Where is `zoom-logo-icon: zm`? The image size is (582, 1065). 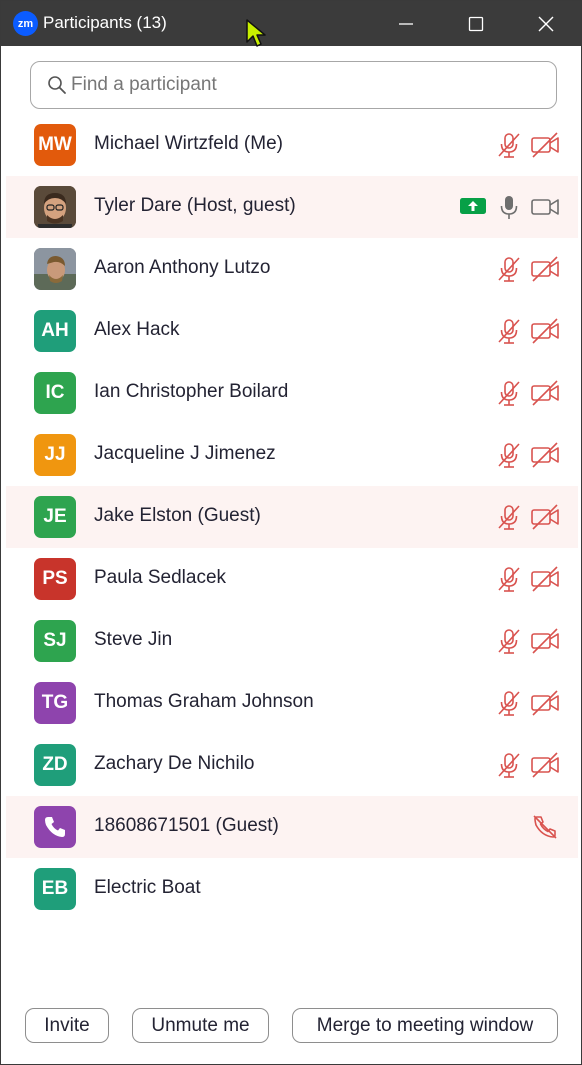 zoom-logo-icon: zm is located at coordinates (25, 23).